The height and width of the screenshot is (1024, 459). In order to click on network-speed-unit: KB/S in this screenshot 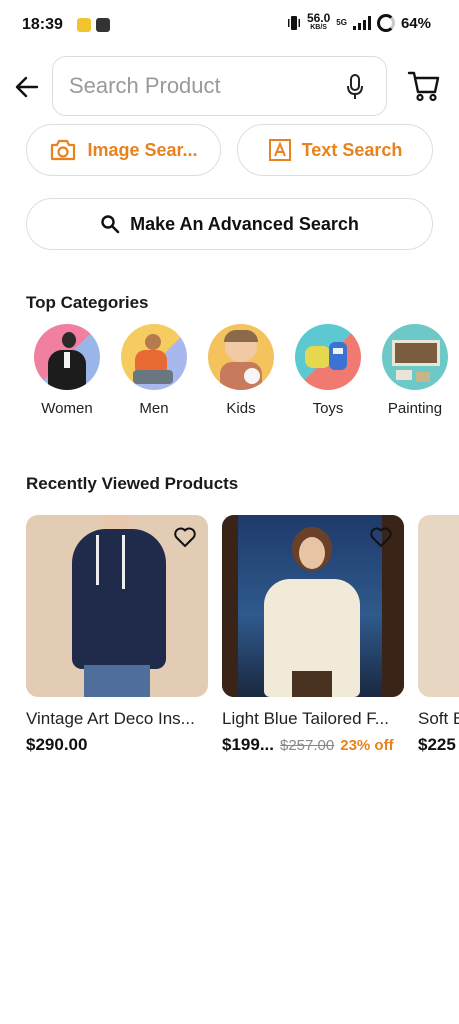, I will do `click(318, 27)`.